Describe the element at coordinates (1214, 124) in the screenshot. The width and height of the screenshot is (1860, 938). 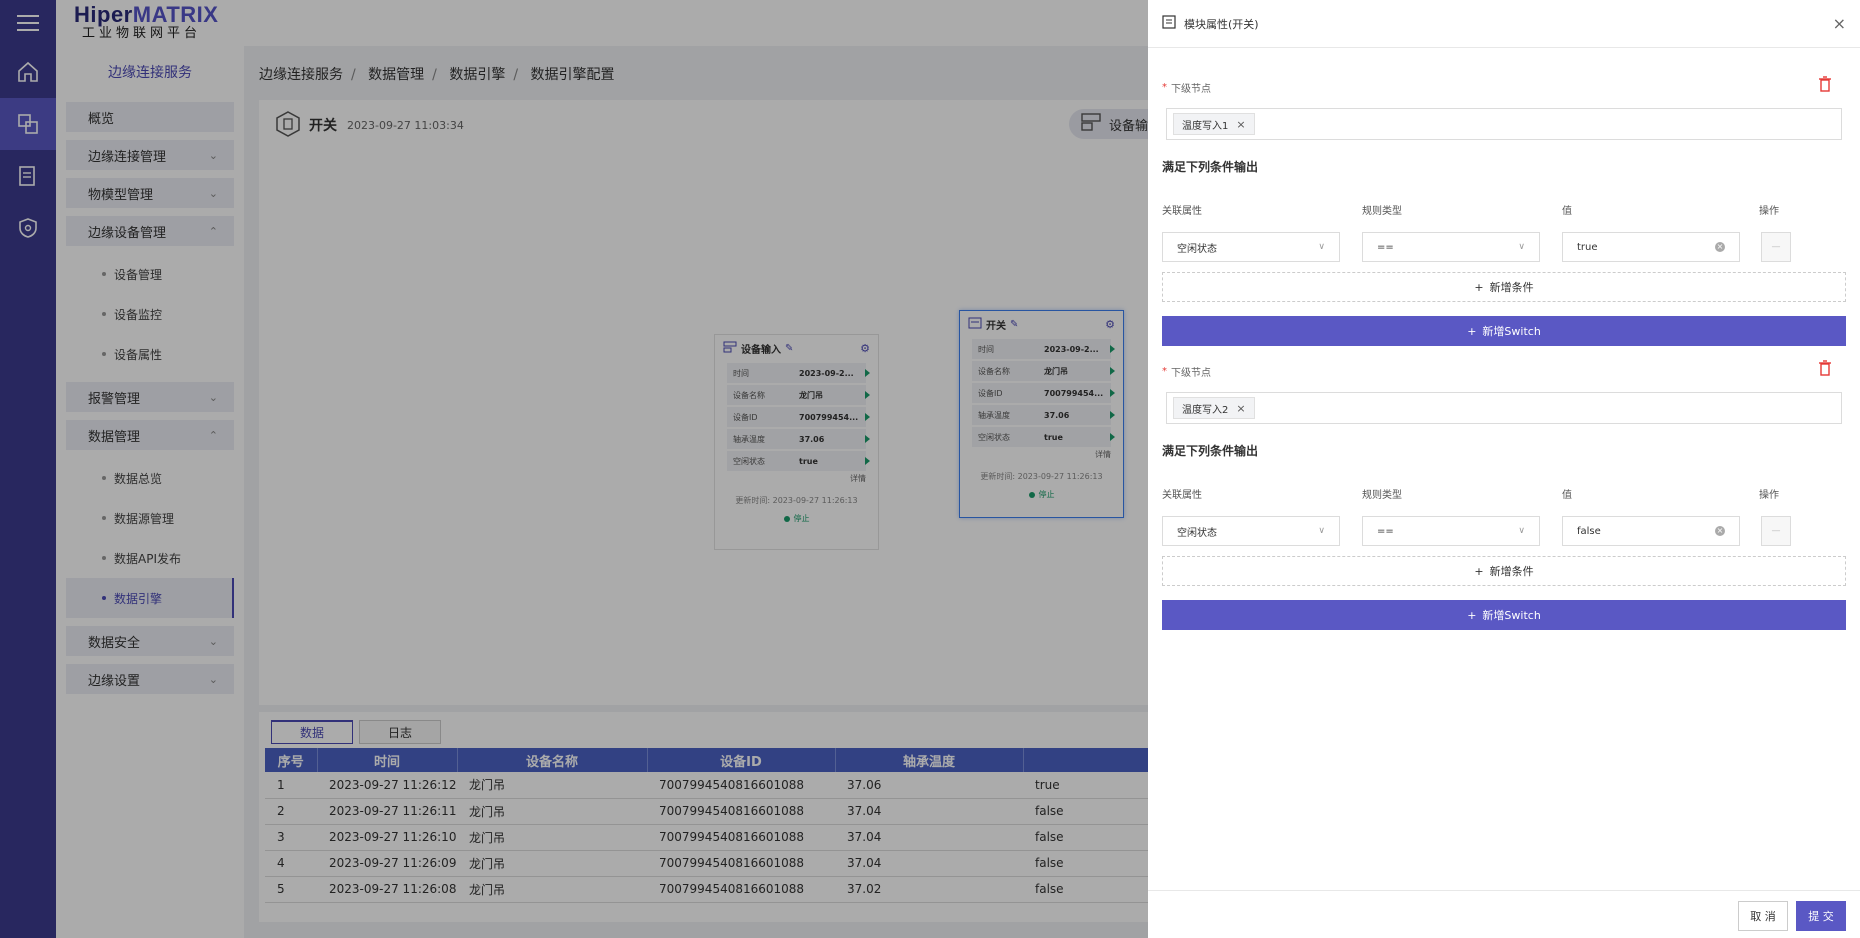
I see `node-tag: 温度写入1 ×` at that location.